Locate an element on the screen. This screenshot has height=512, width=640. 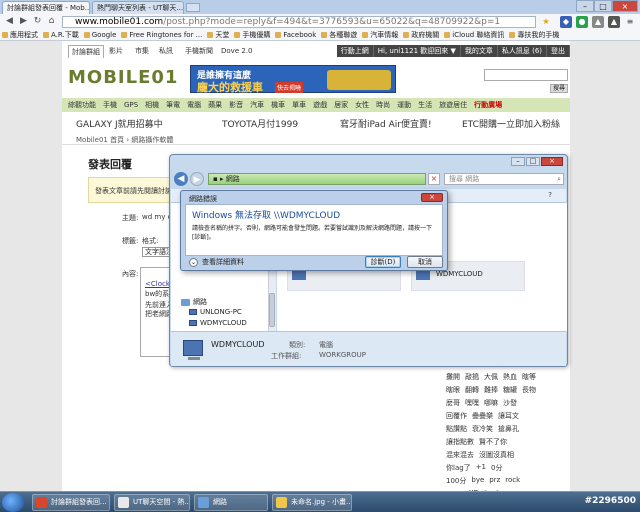
category-link: 手機 is located at coordinates (110, 105).